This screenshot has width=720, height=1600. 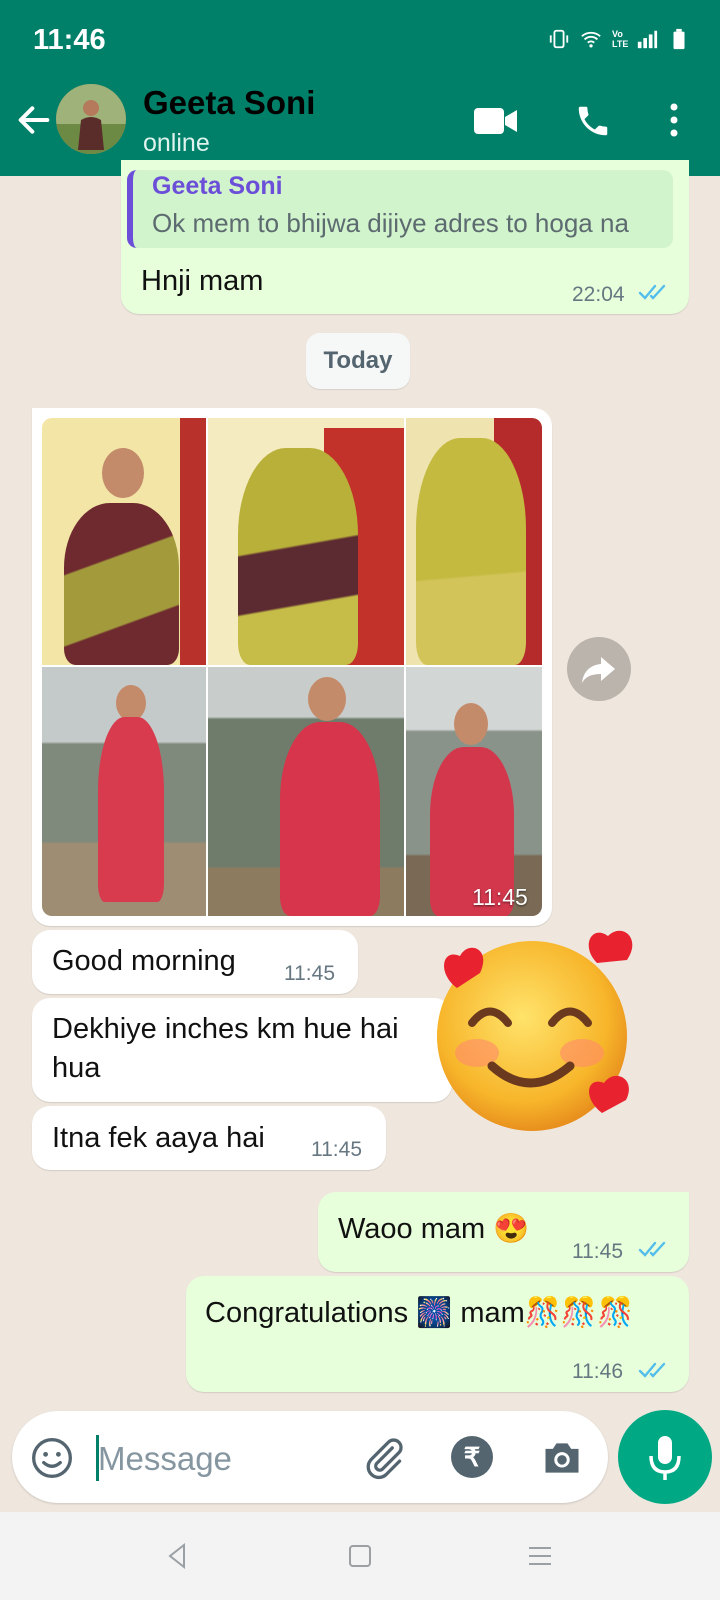 I want to click on message-text-line: hua, so click(x=76, y=1068).